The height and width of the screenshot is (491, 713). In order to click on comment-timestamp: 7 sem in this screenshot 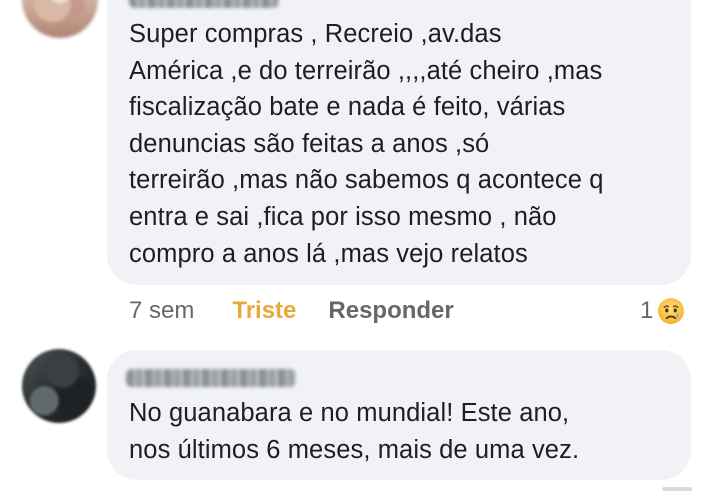, I will do `click(161, 311)`.